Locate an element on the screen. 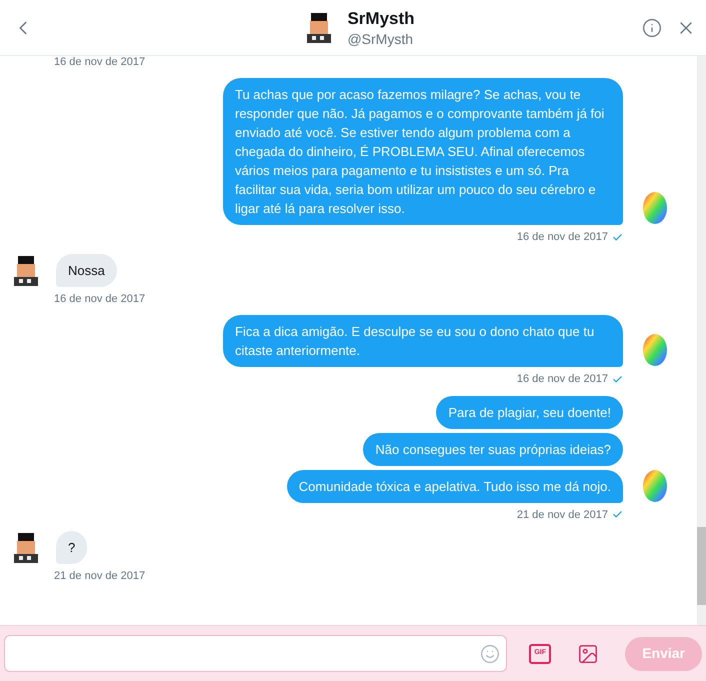 Image resolution: width=706 pixels, height=681 pixels. image-icon is located at coordinates (588, 653).